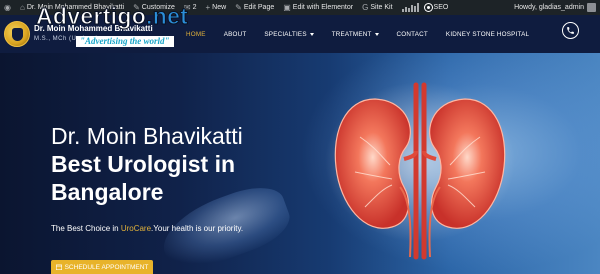  Describe the element at coordinates (143, 164) in the screenshot. I see `hero-title-line2: Best Urologist in` at that location.